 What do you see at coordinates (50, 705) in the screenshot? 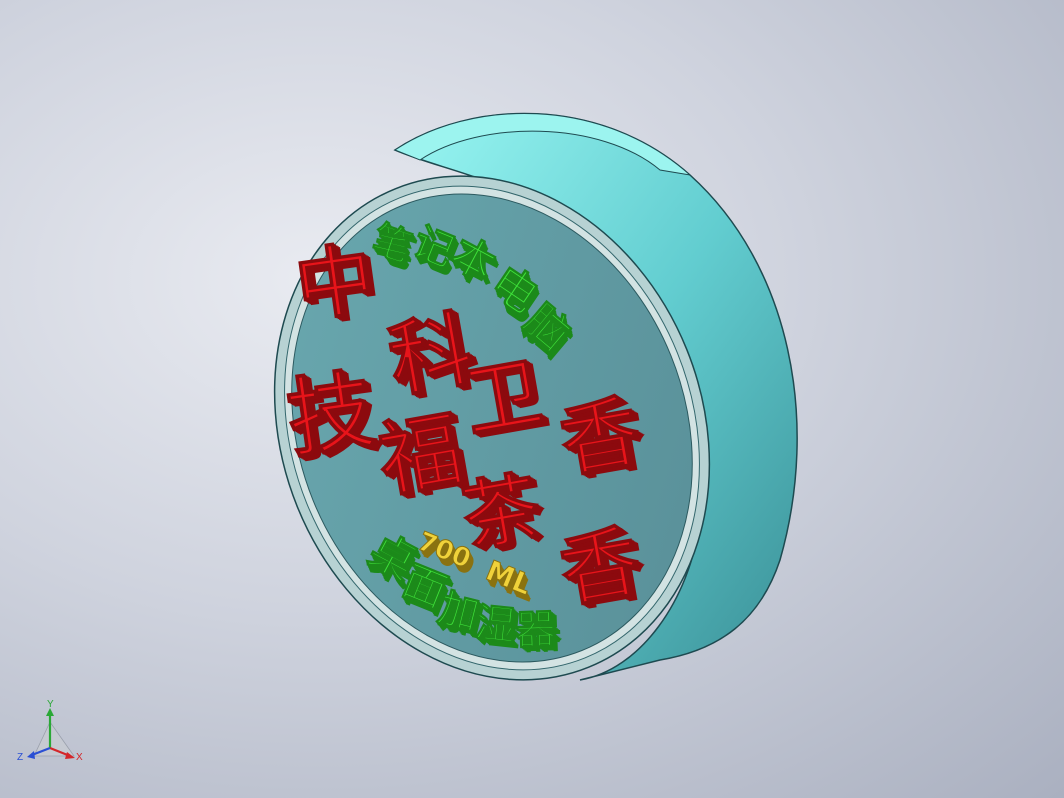
I see `y-axis-label: Y` at bounding box center [50, 705].